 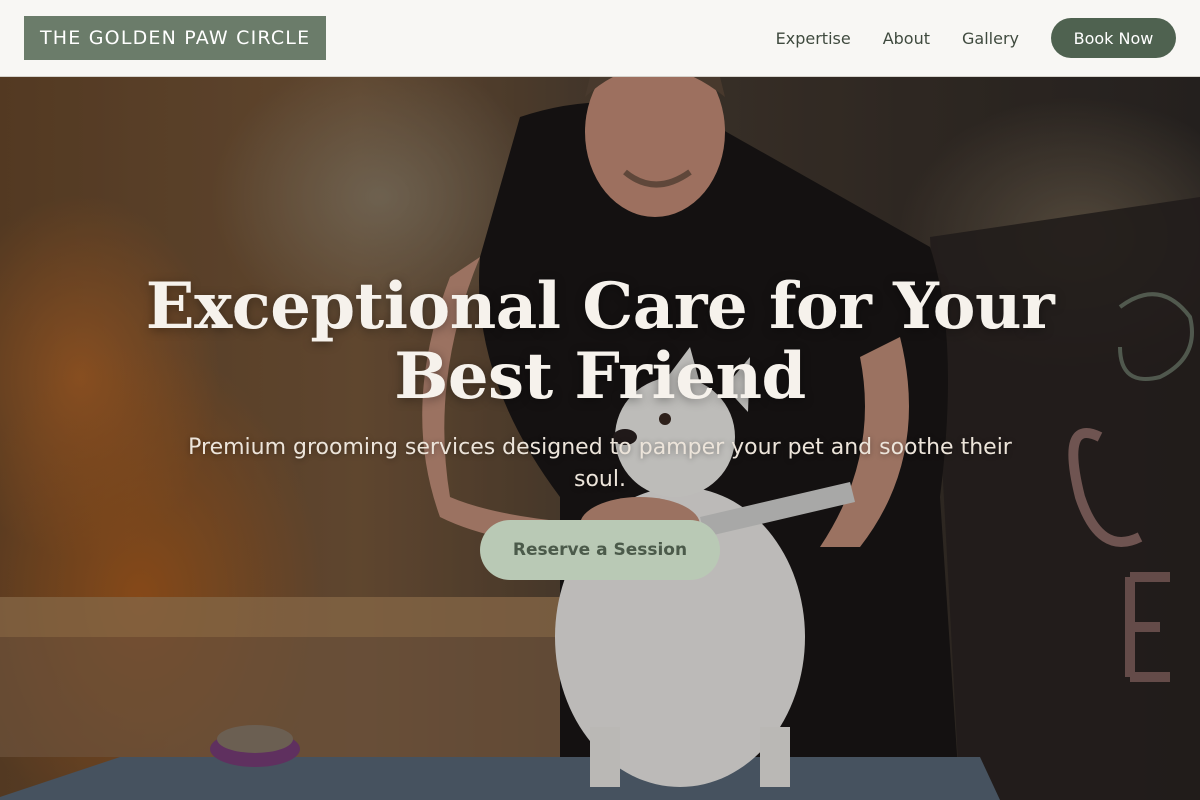 What do you see at coordinates (175, 38) in the screenshot?
I see `brand-logo: THE GOLDEN PAW CIRCLE` at bounding box center [175, 38].